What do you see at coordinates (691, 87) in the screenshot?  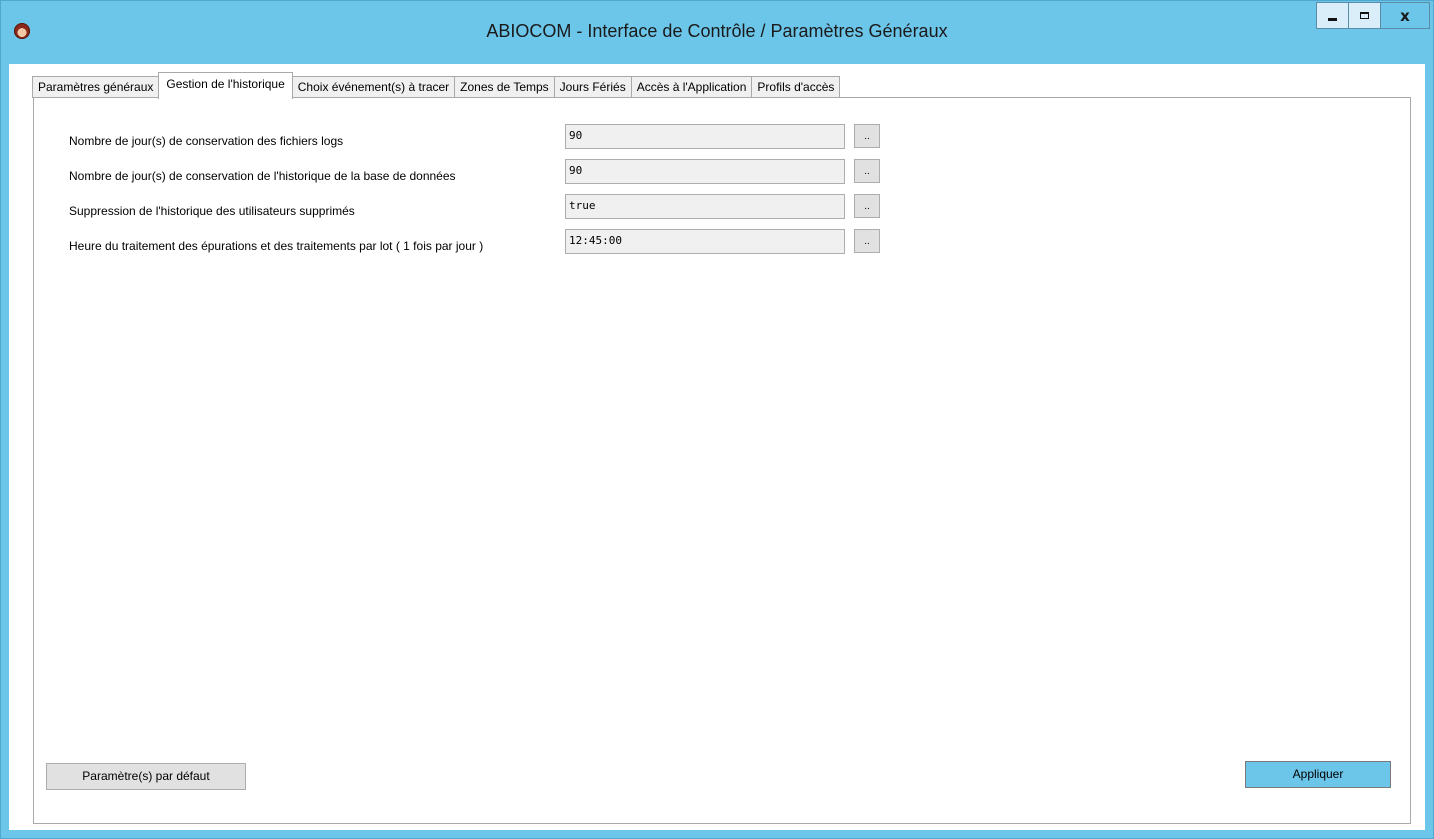 I see `tab-acces-application: Accès à l'Application` at bounding box center [691, 87].